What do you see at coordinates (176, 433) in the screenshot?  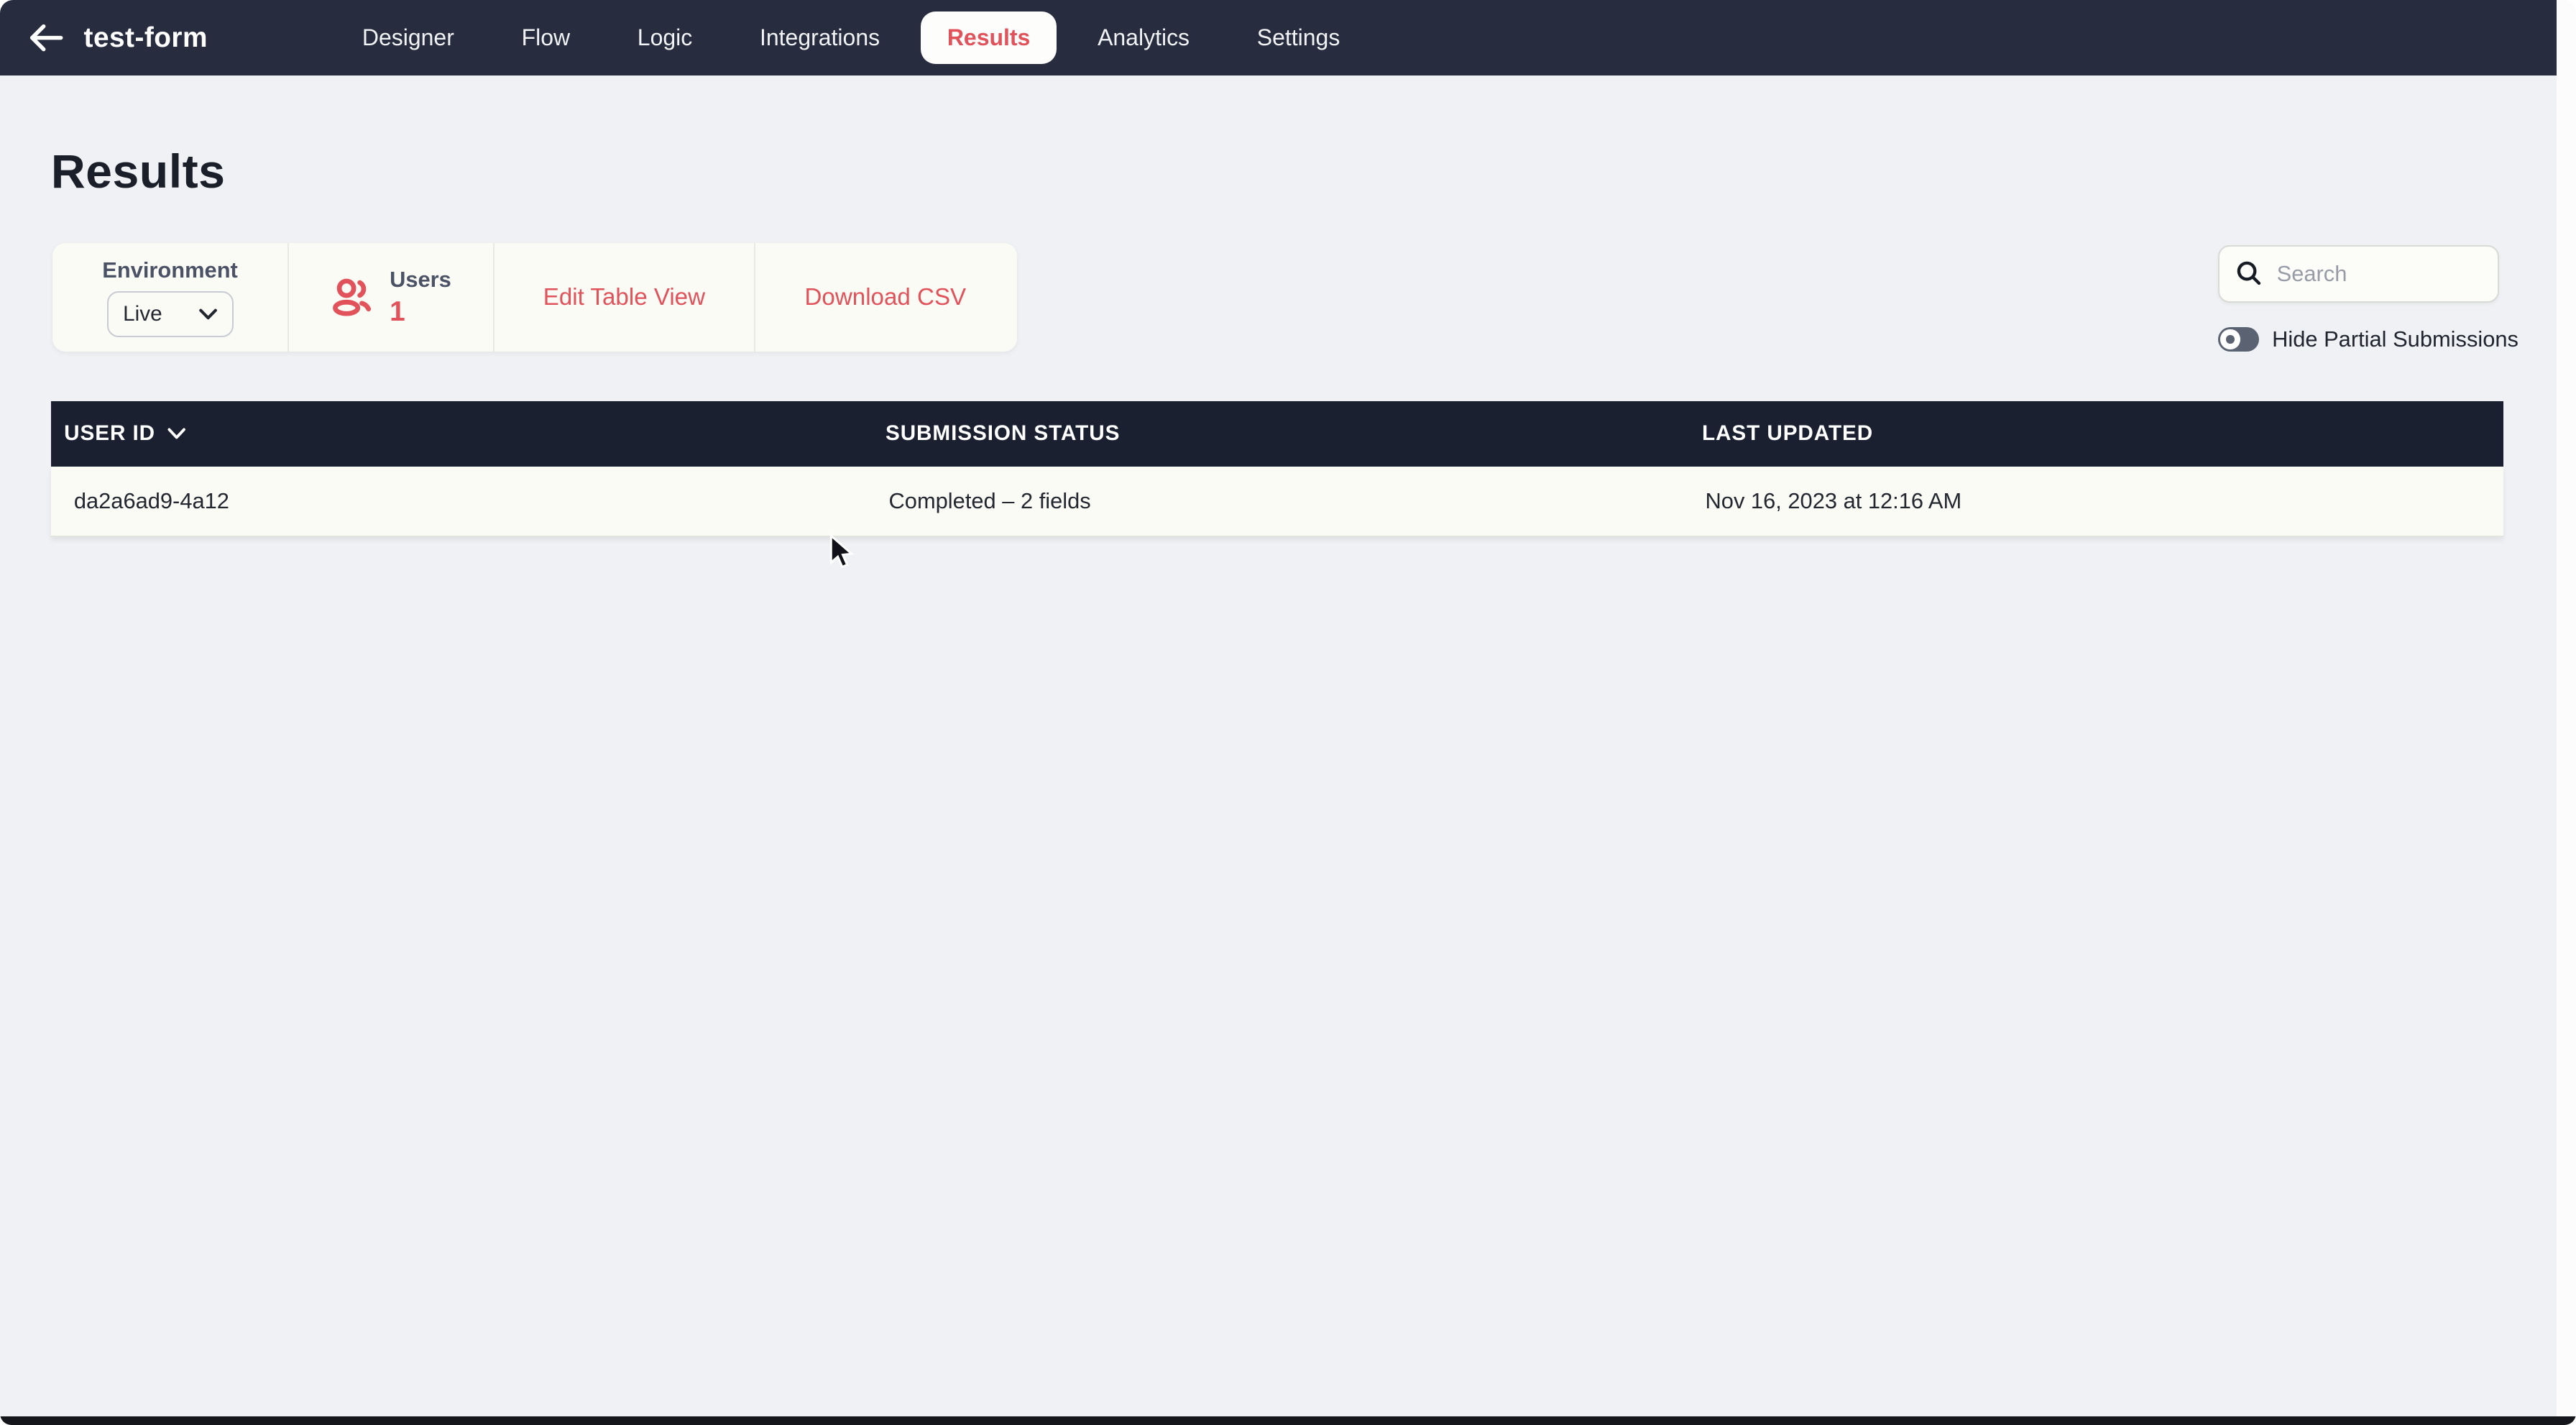 I see `sort-chevron-down-icon` at bounding box center [176, 433].